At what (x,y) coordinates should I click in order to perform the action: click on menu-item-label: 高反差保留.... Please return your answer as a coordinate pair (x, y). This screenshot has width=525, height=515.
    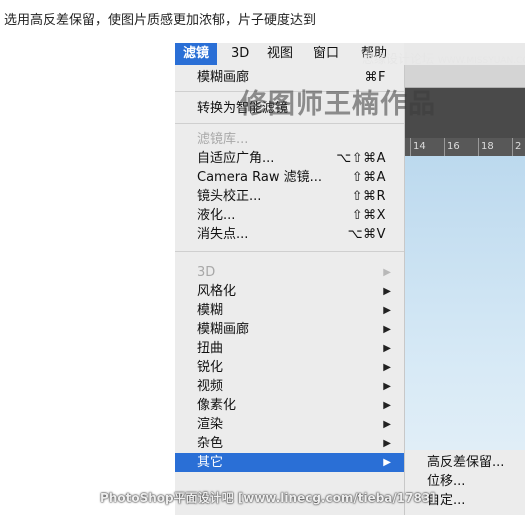
    Looking at the image, I should click on (466, 462).